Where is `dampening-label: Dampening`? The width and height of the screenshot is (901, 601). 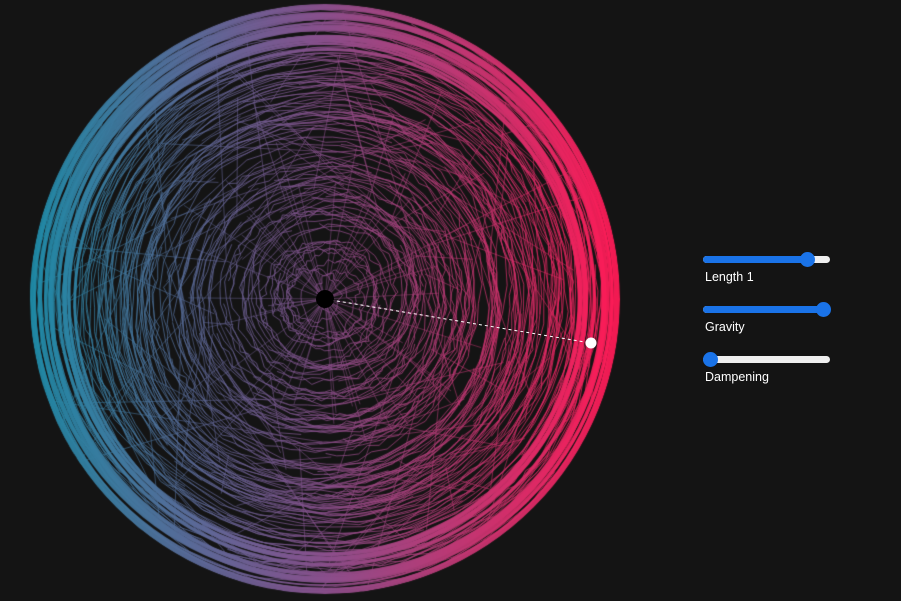 dampening-label: Dampening is located at coordinates (737, 377).